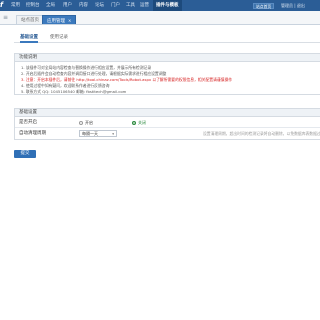 The height and width of the screenshot is (320, 320). Describe the element at coordinates (2, 5) in the screenshot. I see `logo: f` at that location.